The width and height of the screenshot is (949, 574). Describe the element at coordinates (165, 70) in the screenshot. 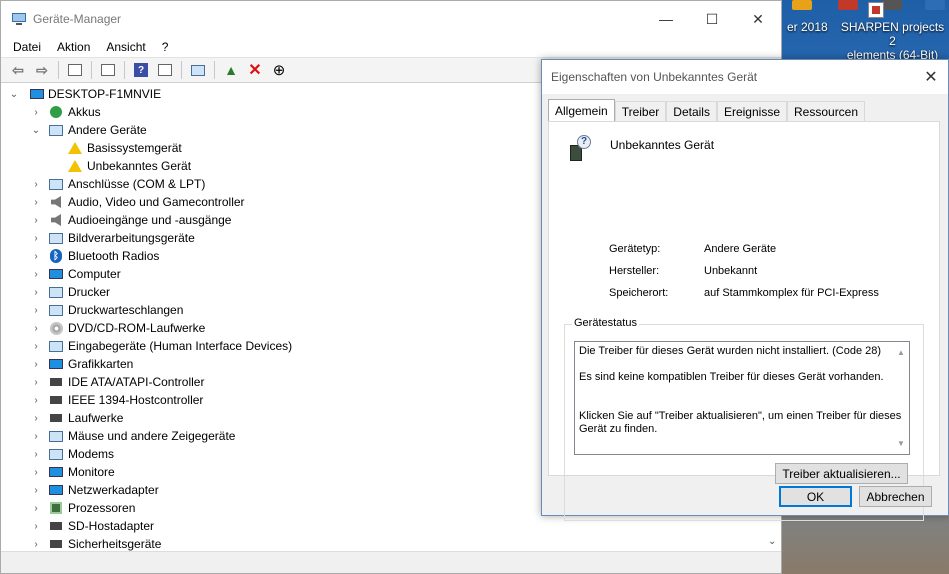

I see `view-icon` at that location.